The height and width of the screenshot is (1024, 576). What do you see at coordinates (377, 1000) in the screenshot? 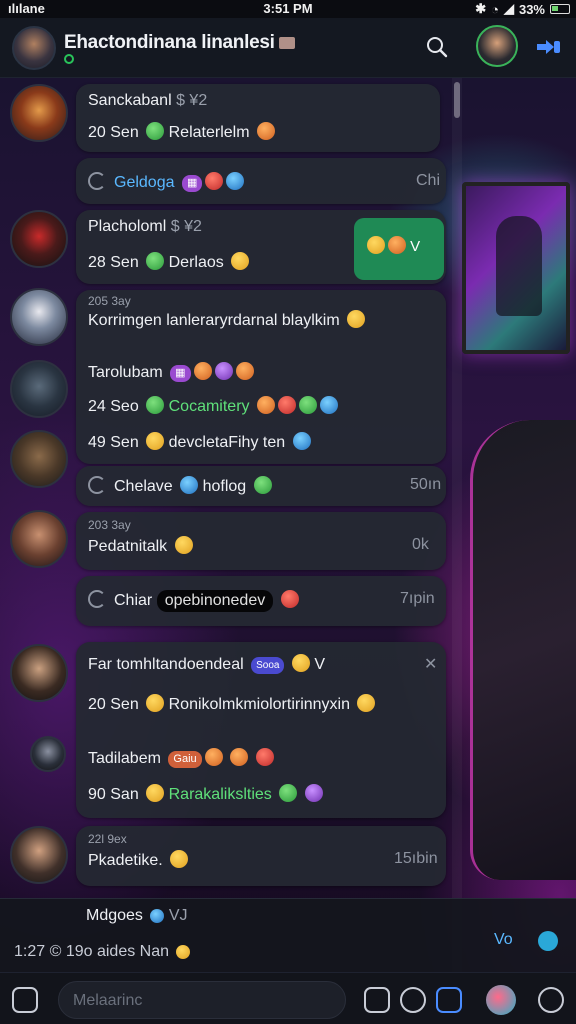
I see `sticker-icon` at bounding box center [377, 1000].